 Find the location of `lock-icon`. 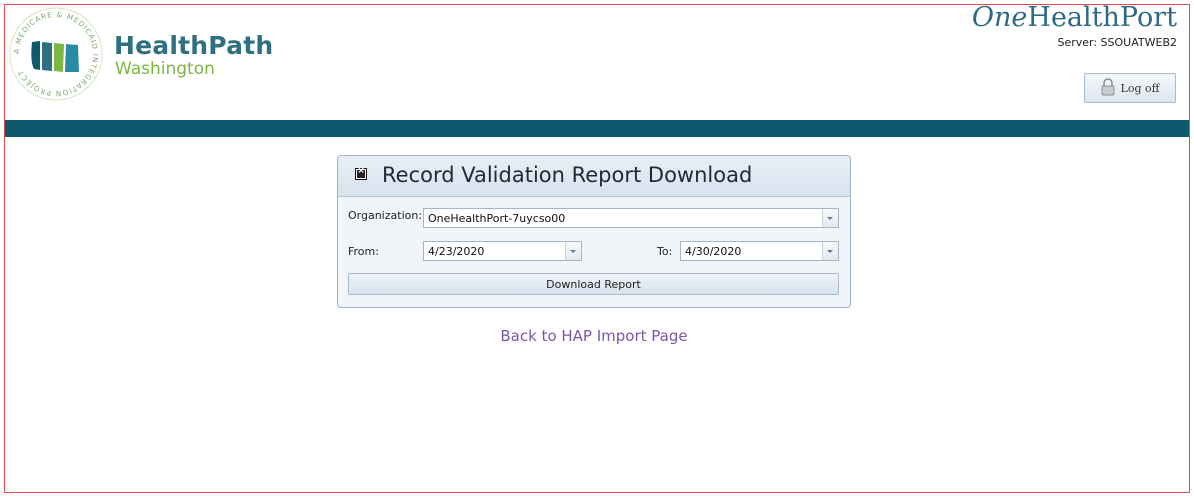

lock-icon is located at coordinates (1108, 88).